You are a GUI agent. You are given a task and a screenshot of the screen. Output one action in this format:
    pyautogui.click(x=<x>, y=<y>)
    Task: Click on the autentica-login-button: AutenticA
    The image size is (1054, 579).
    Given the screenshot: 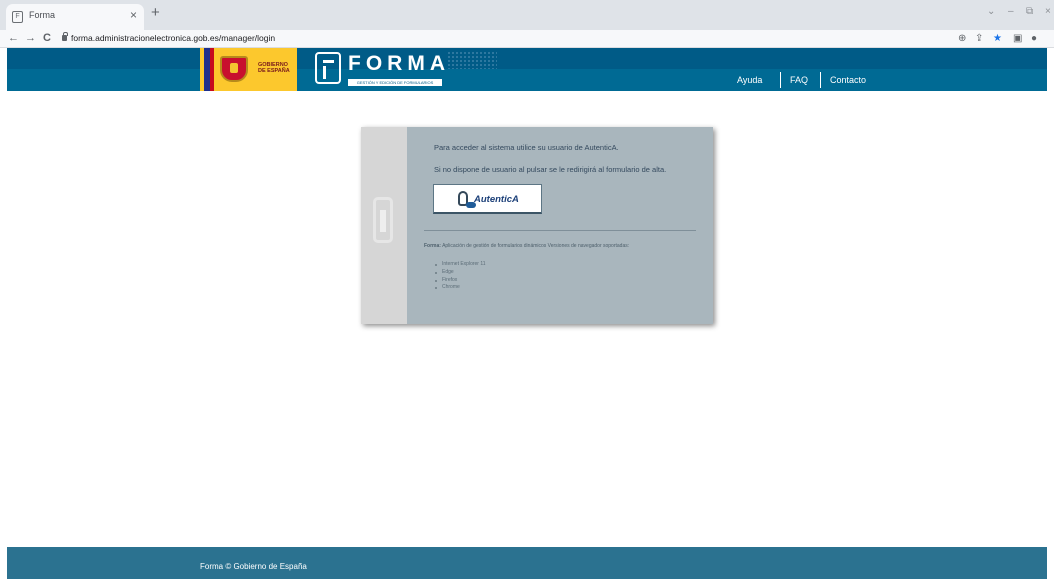 What is the action you would take?
    pyautogui.click(x=487, y=199)
    